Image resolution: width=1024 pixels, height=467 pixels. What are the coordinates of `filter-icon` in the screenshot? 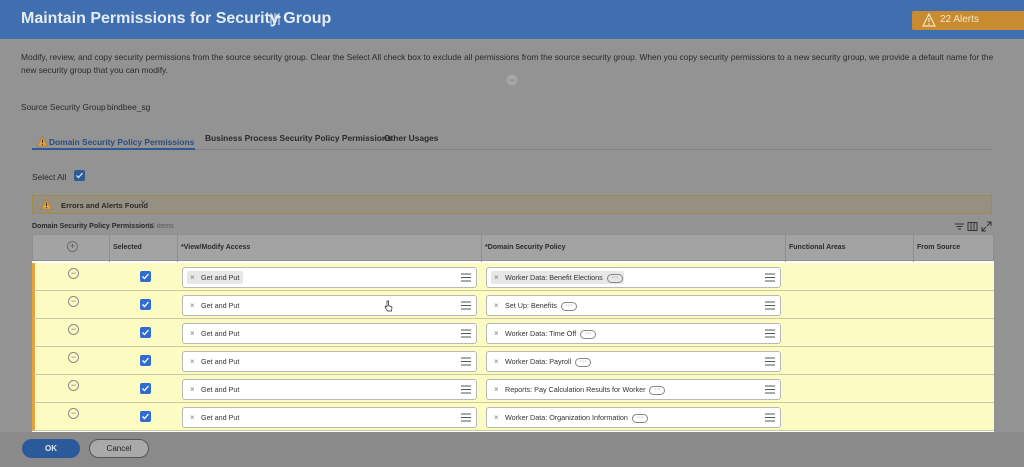 It's located at (275, 19).